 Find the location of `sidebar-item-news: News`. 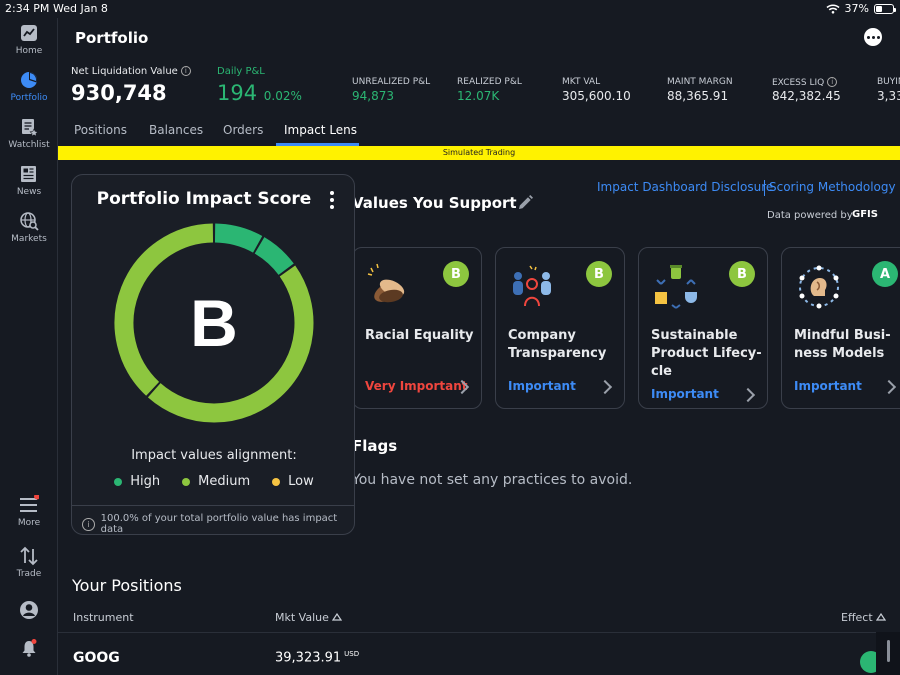

sidebar-item-news: News is located at coordinates (29, 180).